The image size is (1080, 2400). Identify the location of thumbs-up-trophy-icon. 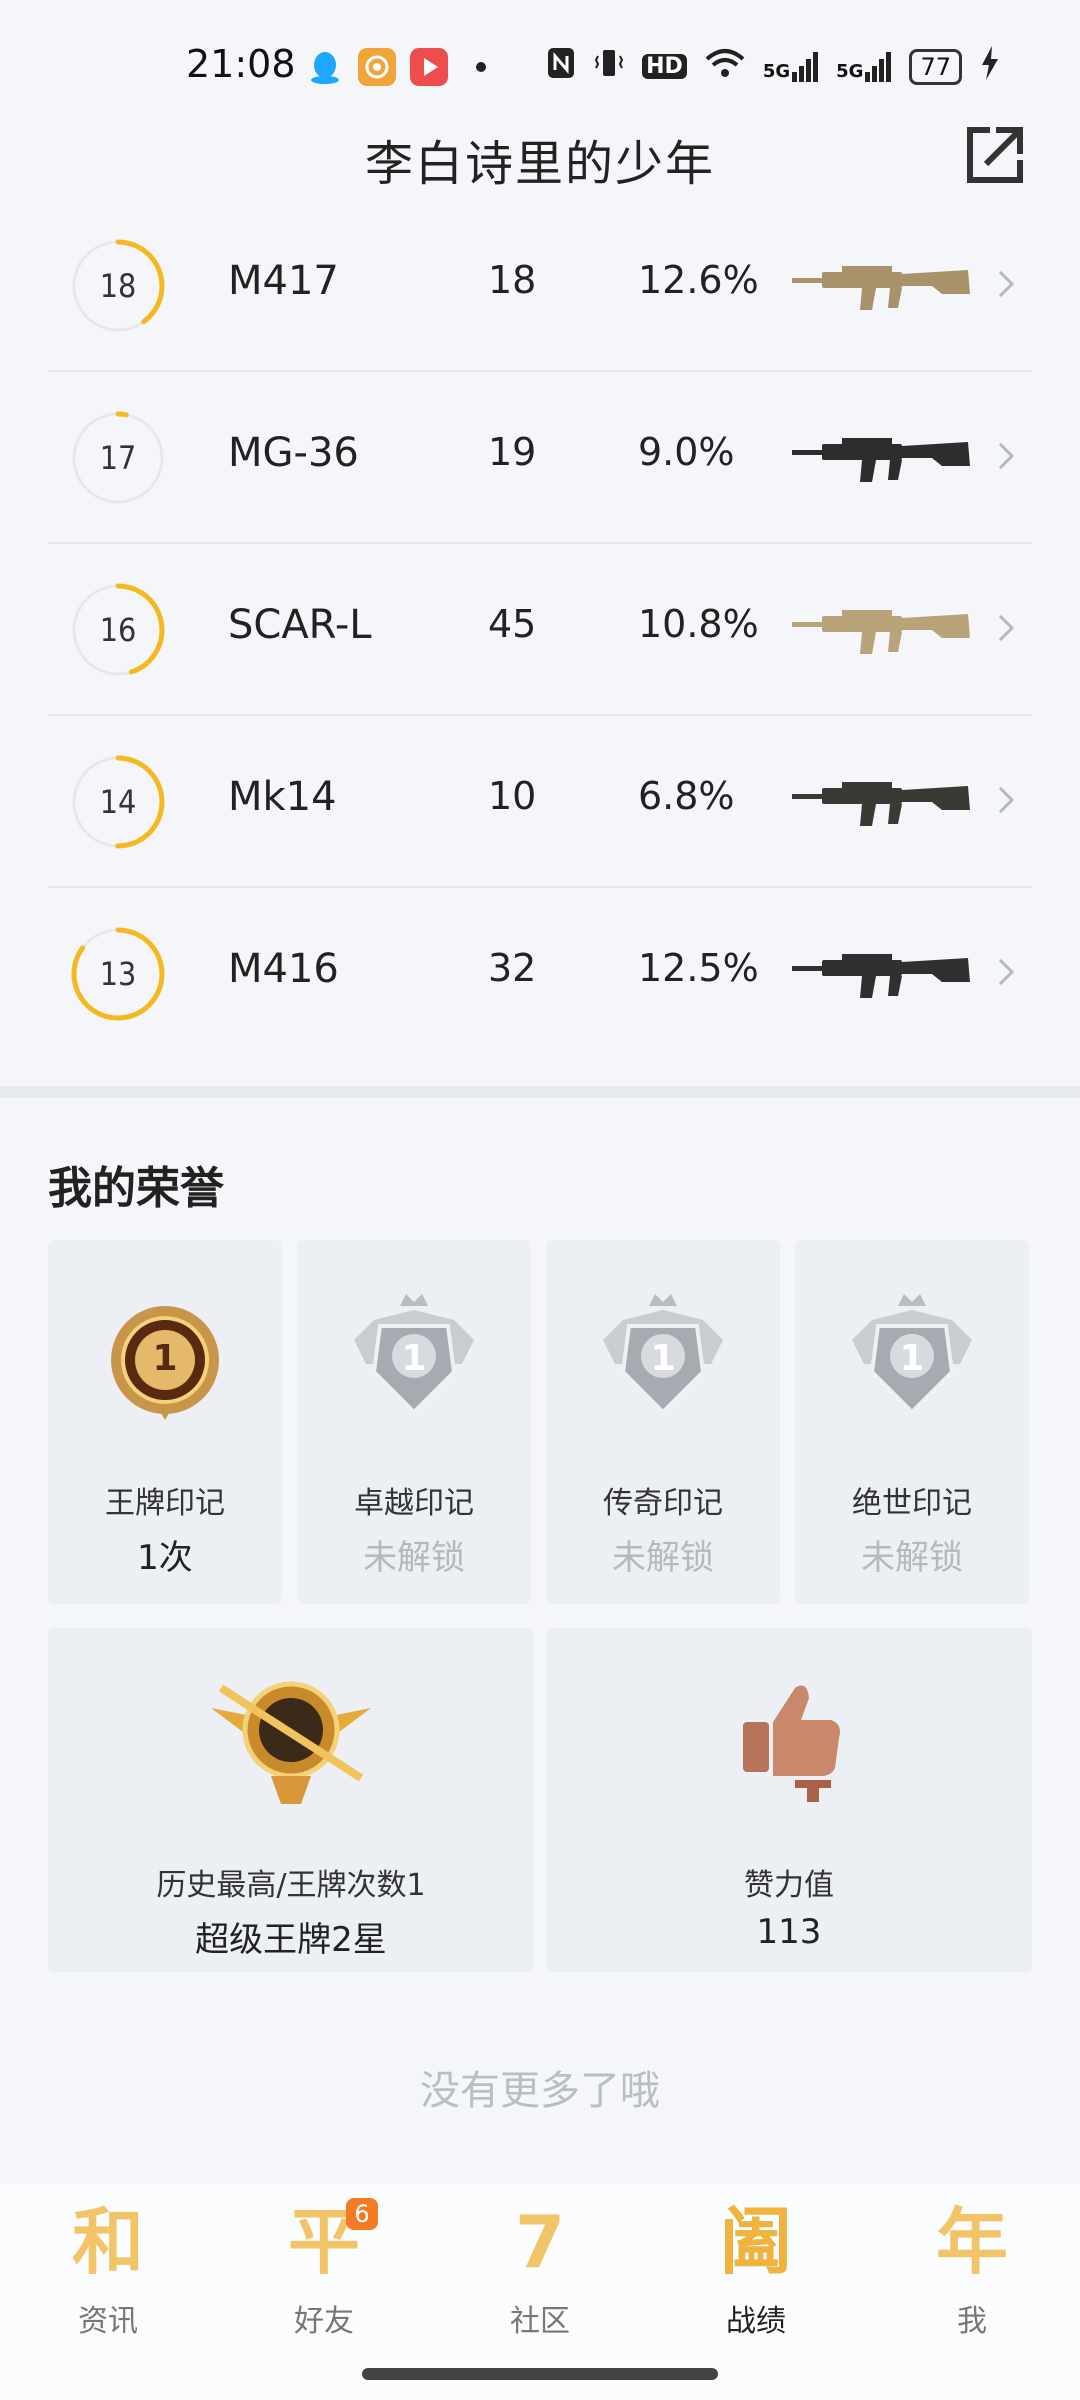
(791, 1743).